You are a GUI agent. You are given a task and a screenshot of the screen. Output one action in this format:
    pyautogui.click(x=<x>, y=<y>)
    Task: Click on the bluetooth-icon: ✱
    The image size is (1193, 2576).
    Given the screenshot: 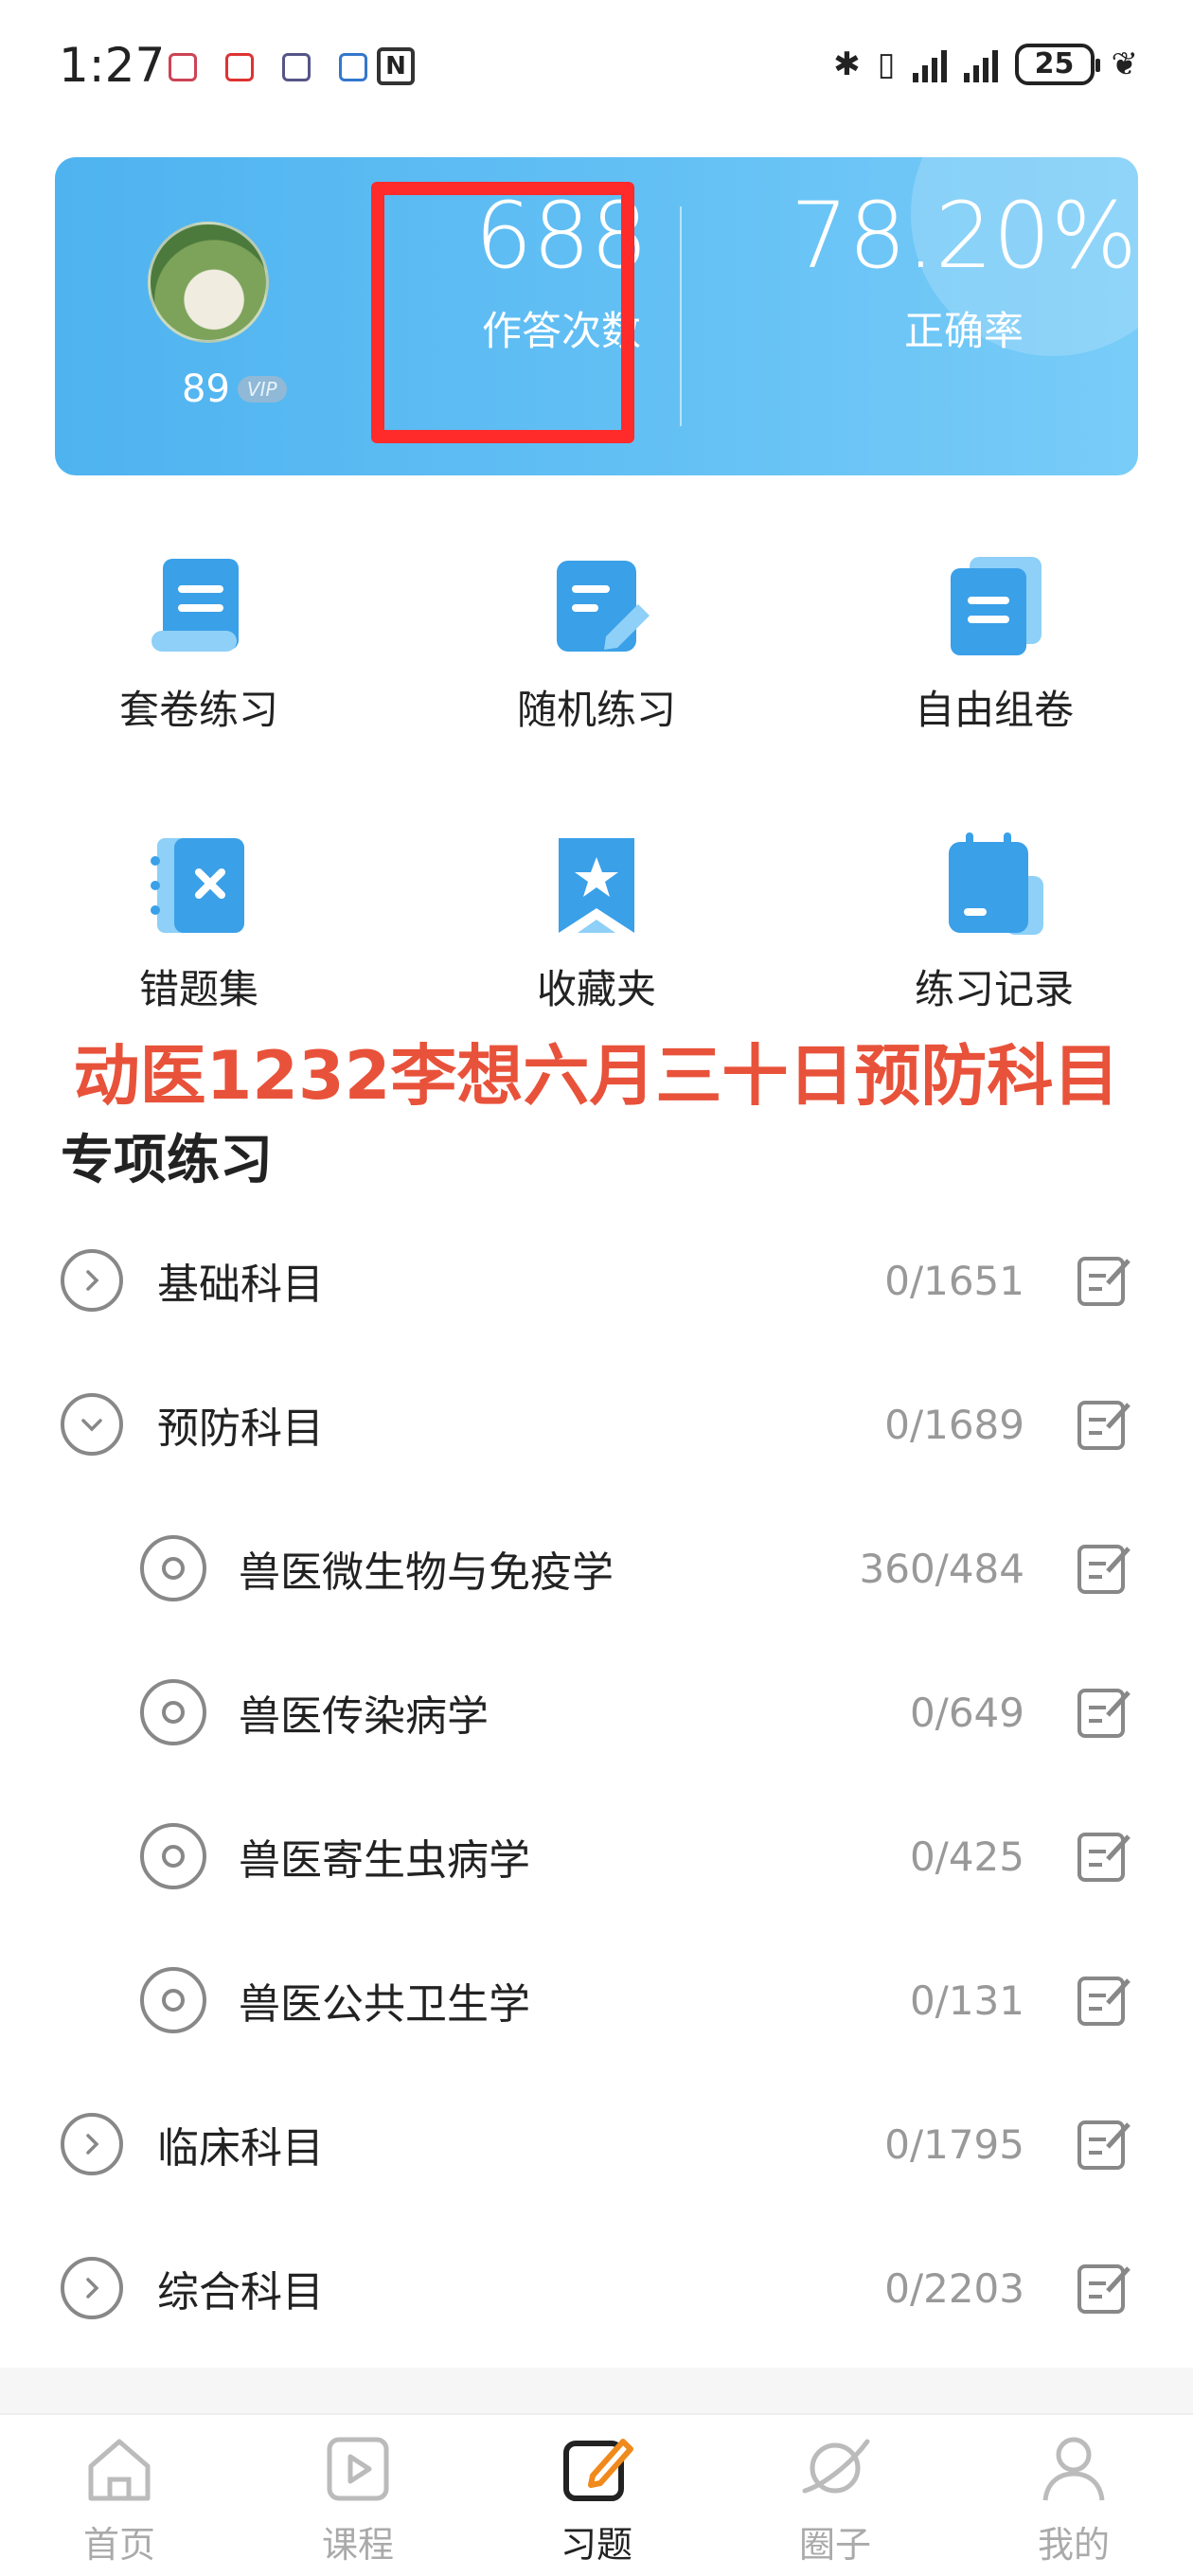 What is the action you would take?
    pyautogui.click(x=847, y=64)
    